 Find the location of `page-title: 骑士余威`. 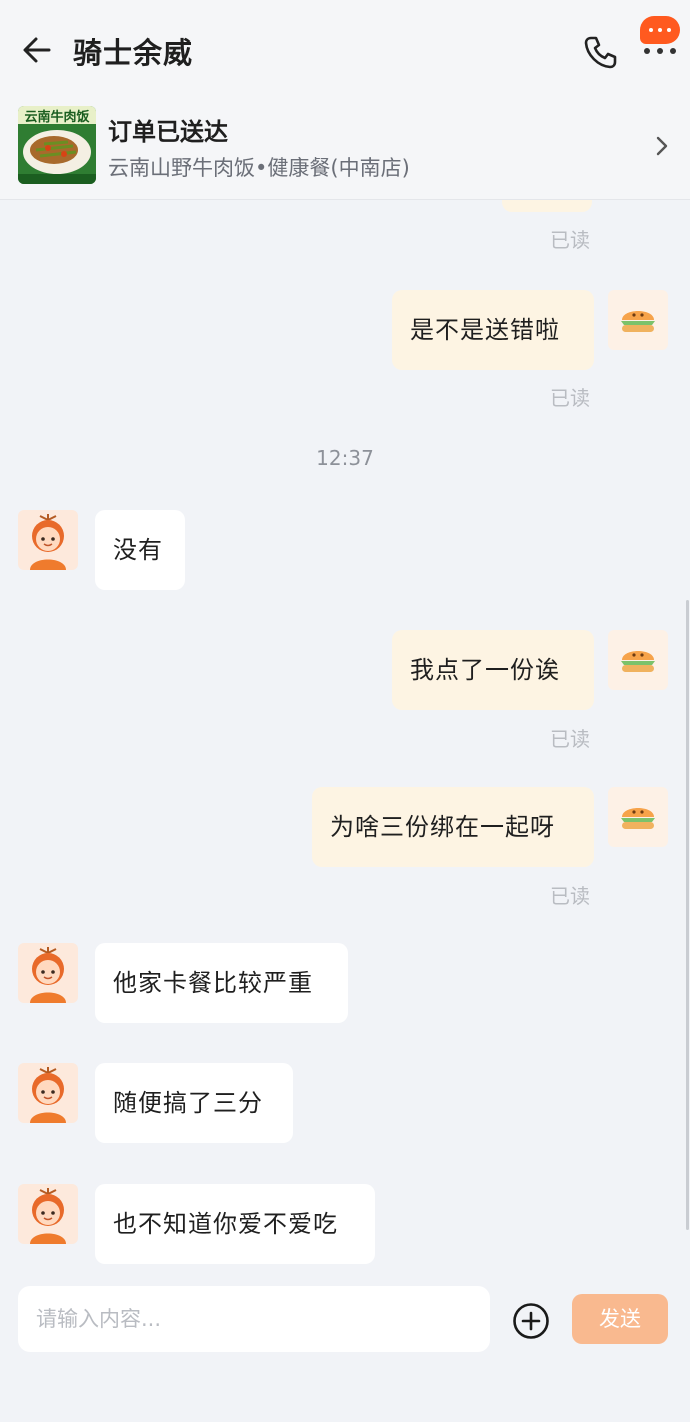

page-title: 骑士余威 is located at coordinates (133, 53).